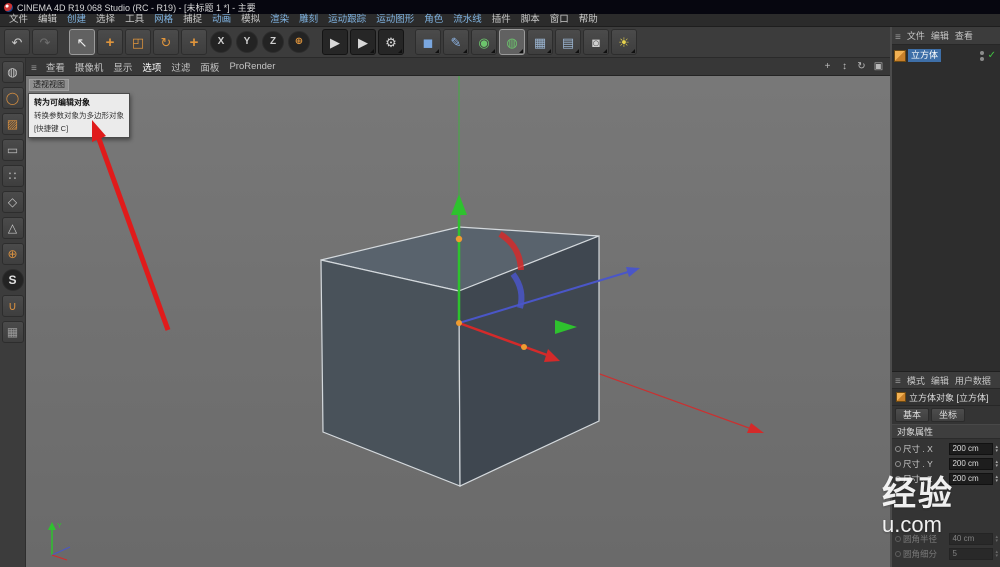  What do you see at coordinates (122, 67) in the screenshot?
I see `vp-menu-display: 显示` at bounding box center [122, 67].